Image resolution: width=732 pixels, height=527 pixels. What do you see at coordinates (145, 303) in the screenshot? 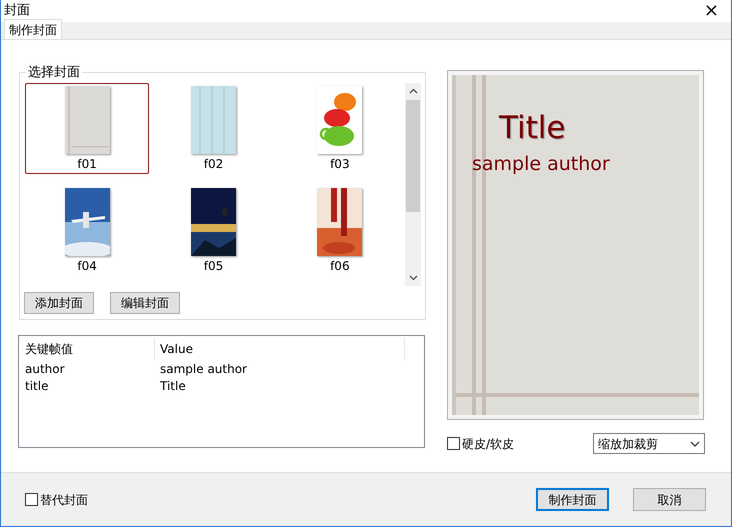
I see `cover-button: 编辑封面` at bounding box center [145, 303].